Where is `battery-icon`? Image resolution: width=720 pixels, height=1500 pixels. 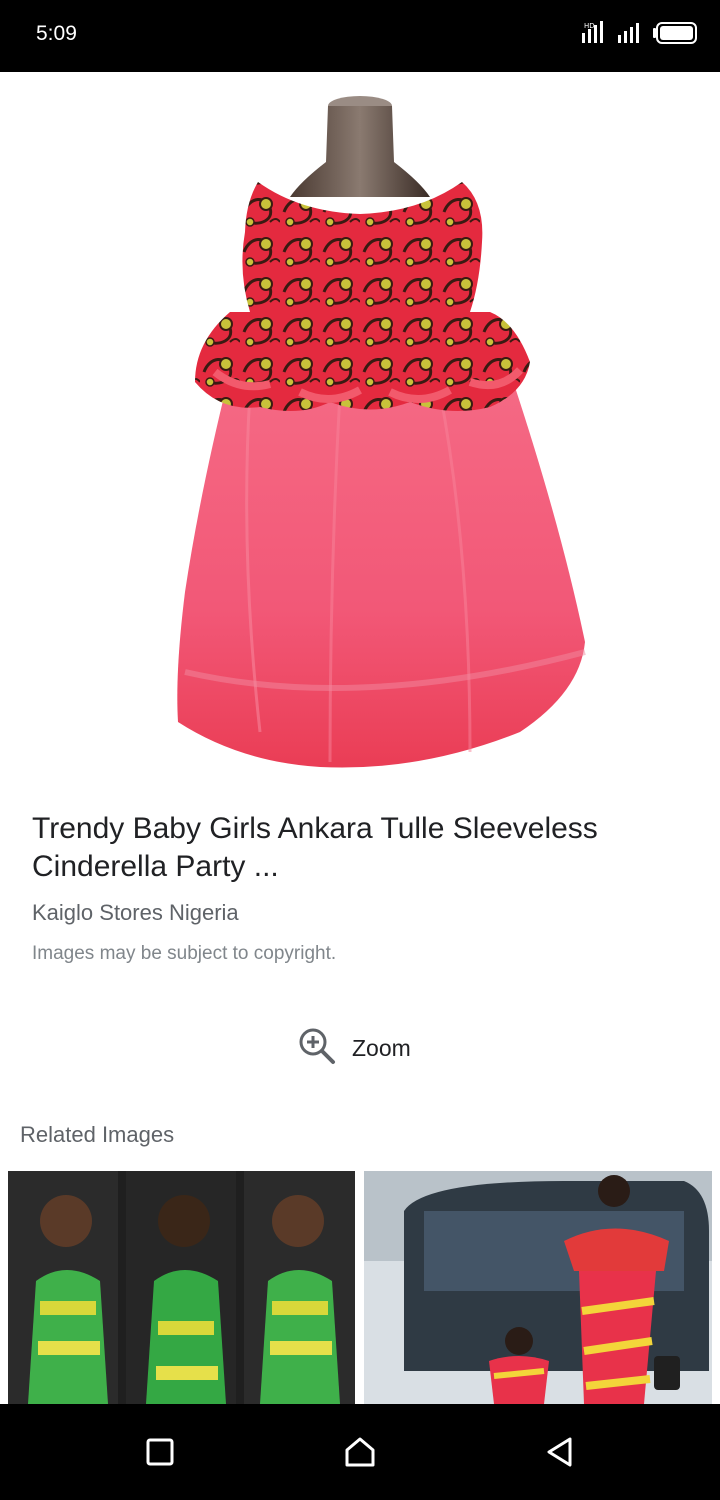
battery-icon is located at coordinates (675, 35).